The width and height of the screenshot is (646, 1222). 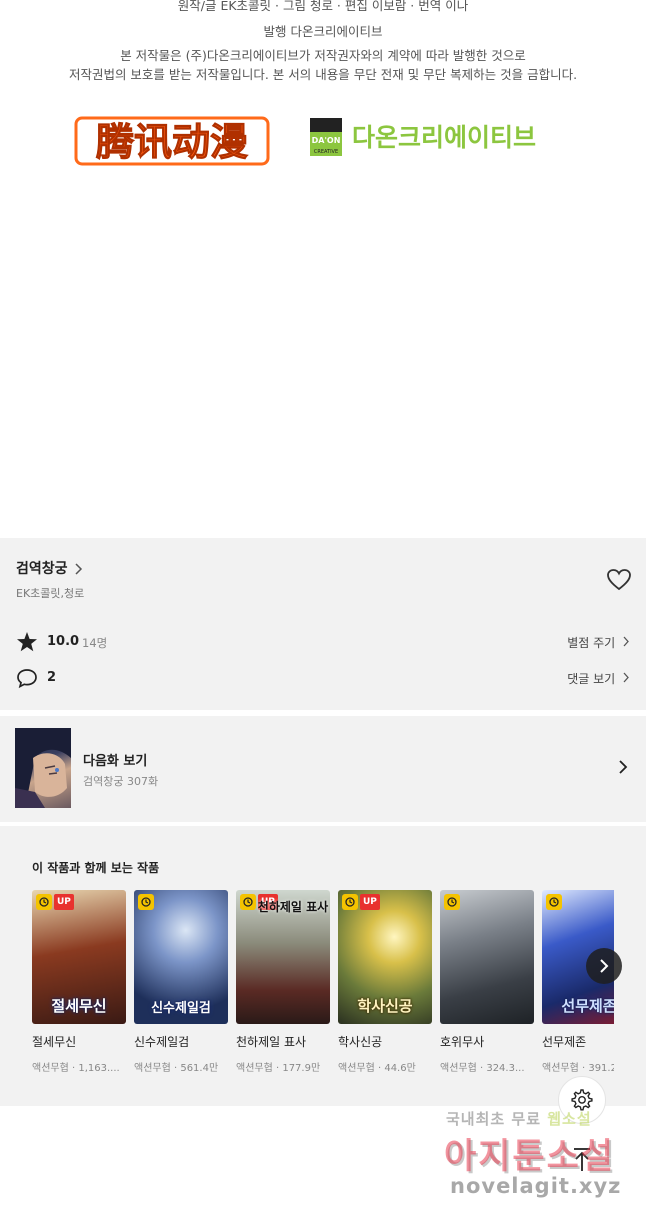 What do you see at coordinates (619, 580) in the screenshot?
I see `favorite-heart-icon` at bounding box center [619, 580].